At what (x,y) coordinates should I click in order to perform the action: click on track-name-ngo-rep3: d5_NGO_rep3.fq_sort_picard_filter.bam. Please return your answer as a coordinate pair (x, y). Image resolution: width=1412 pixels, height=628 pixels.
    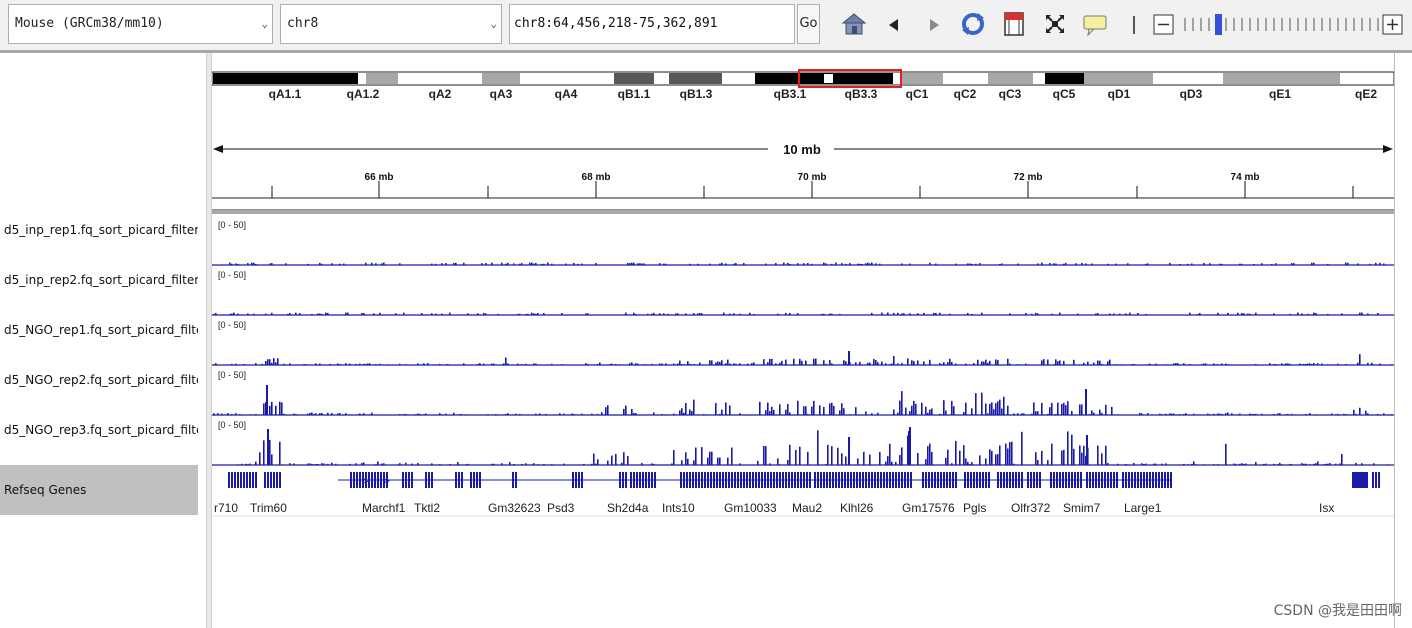
    Looking at the image, I should click on (101, 430).